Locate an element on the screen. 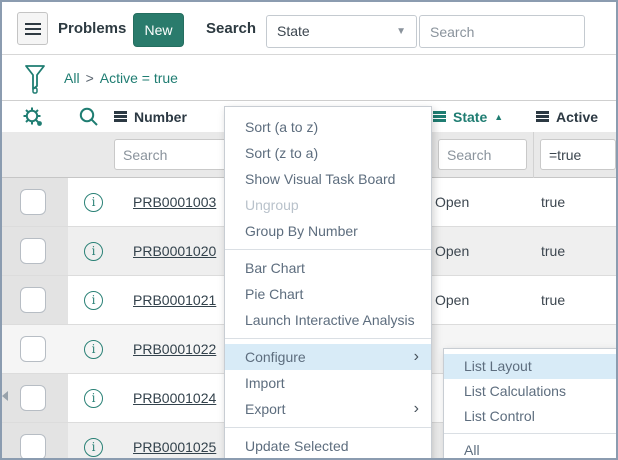 The image size is (618, 460). search-label: Search is located at coordinates (231, 28).